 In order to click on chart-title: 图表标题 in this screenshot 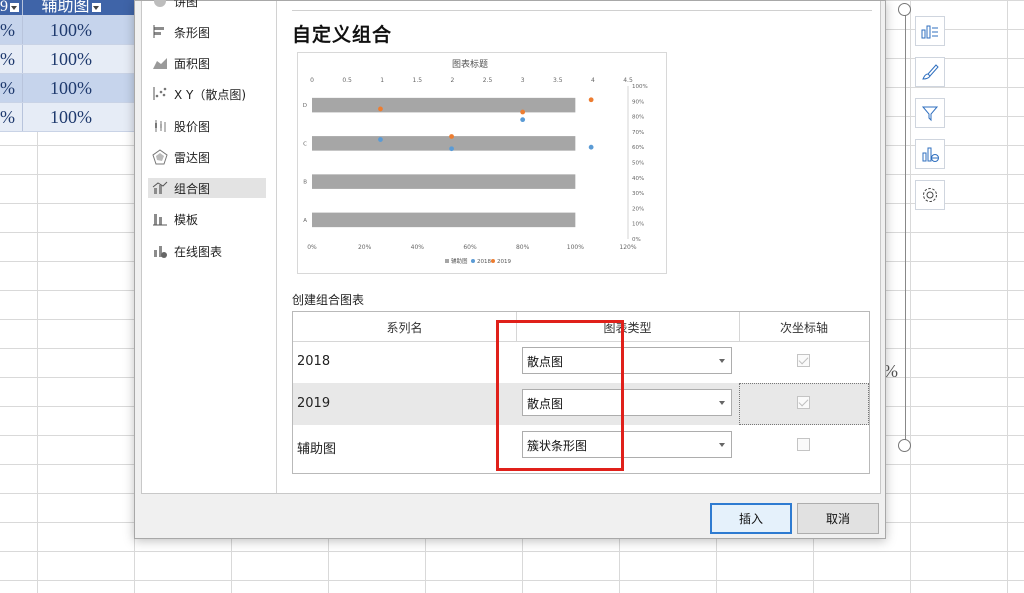, I will do `click(470, 64)`.